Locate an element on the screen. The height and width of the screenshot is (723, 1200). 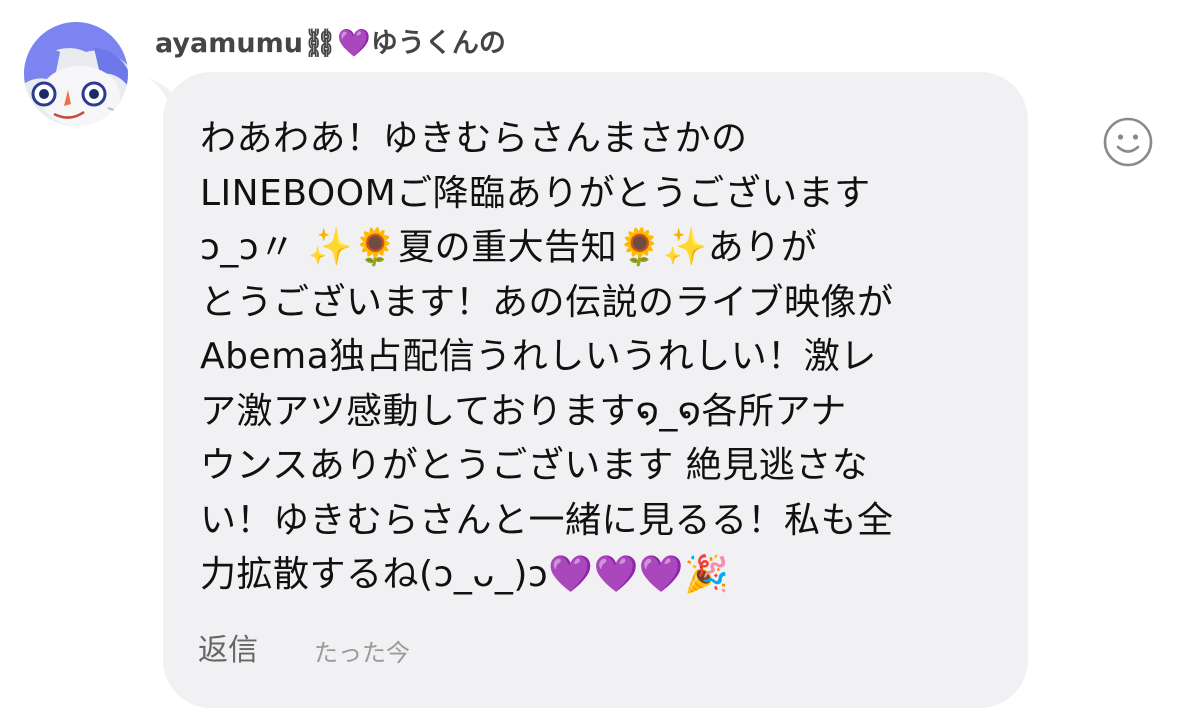
comment-username: ayamumu⛓💜ゆうくんの is located at coordinates (330, 44).